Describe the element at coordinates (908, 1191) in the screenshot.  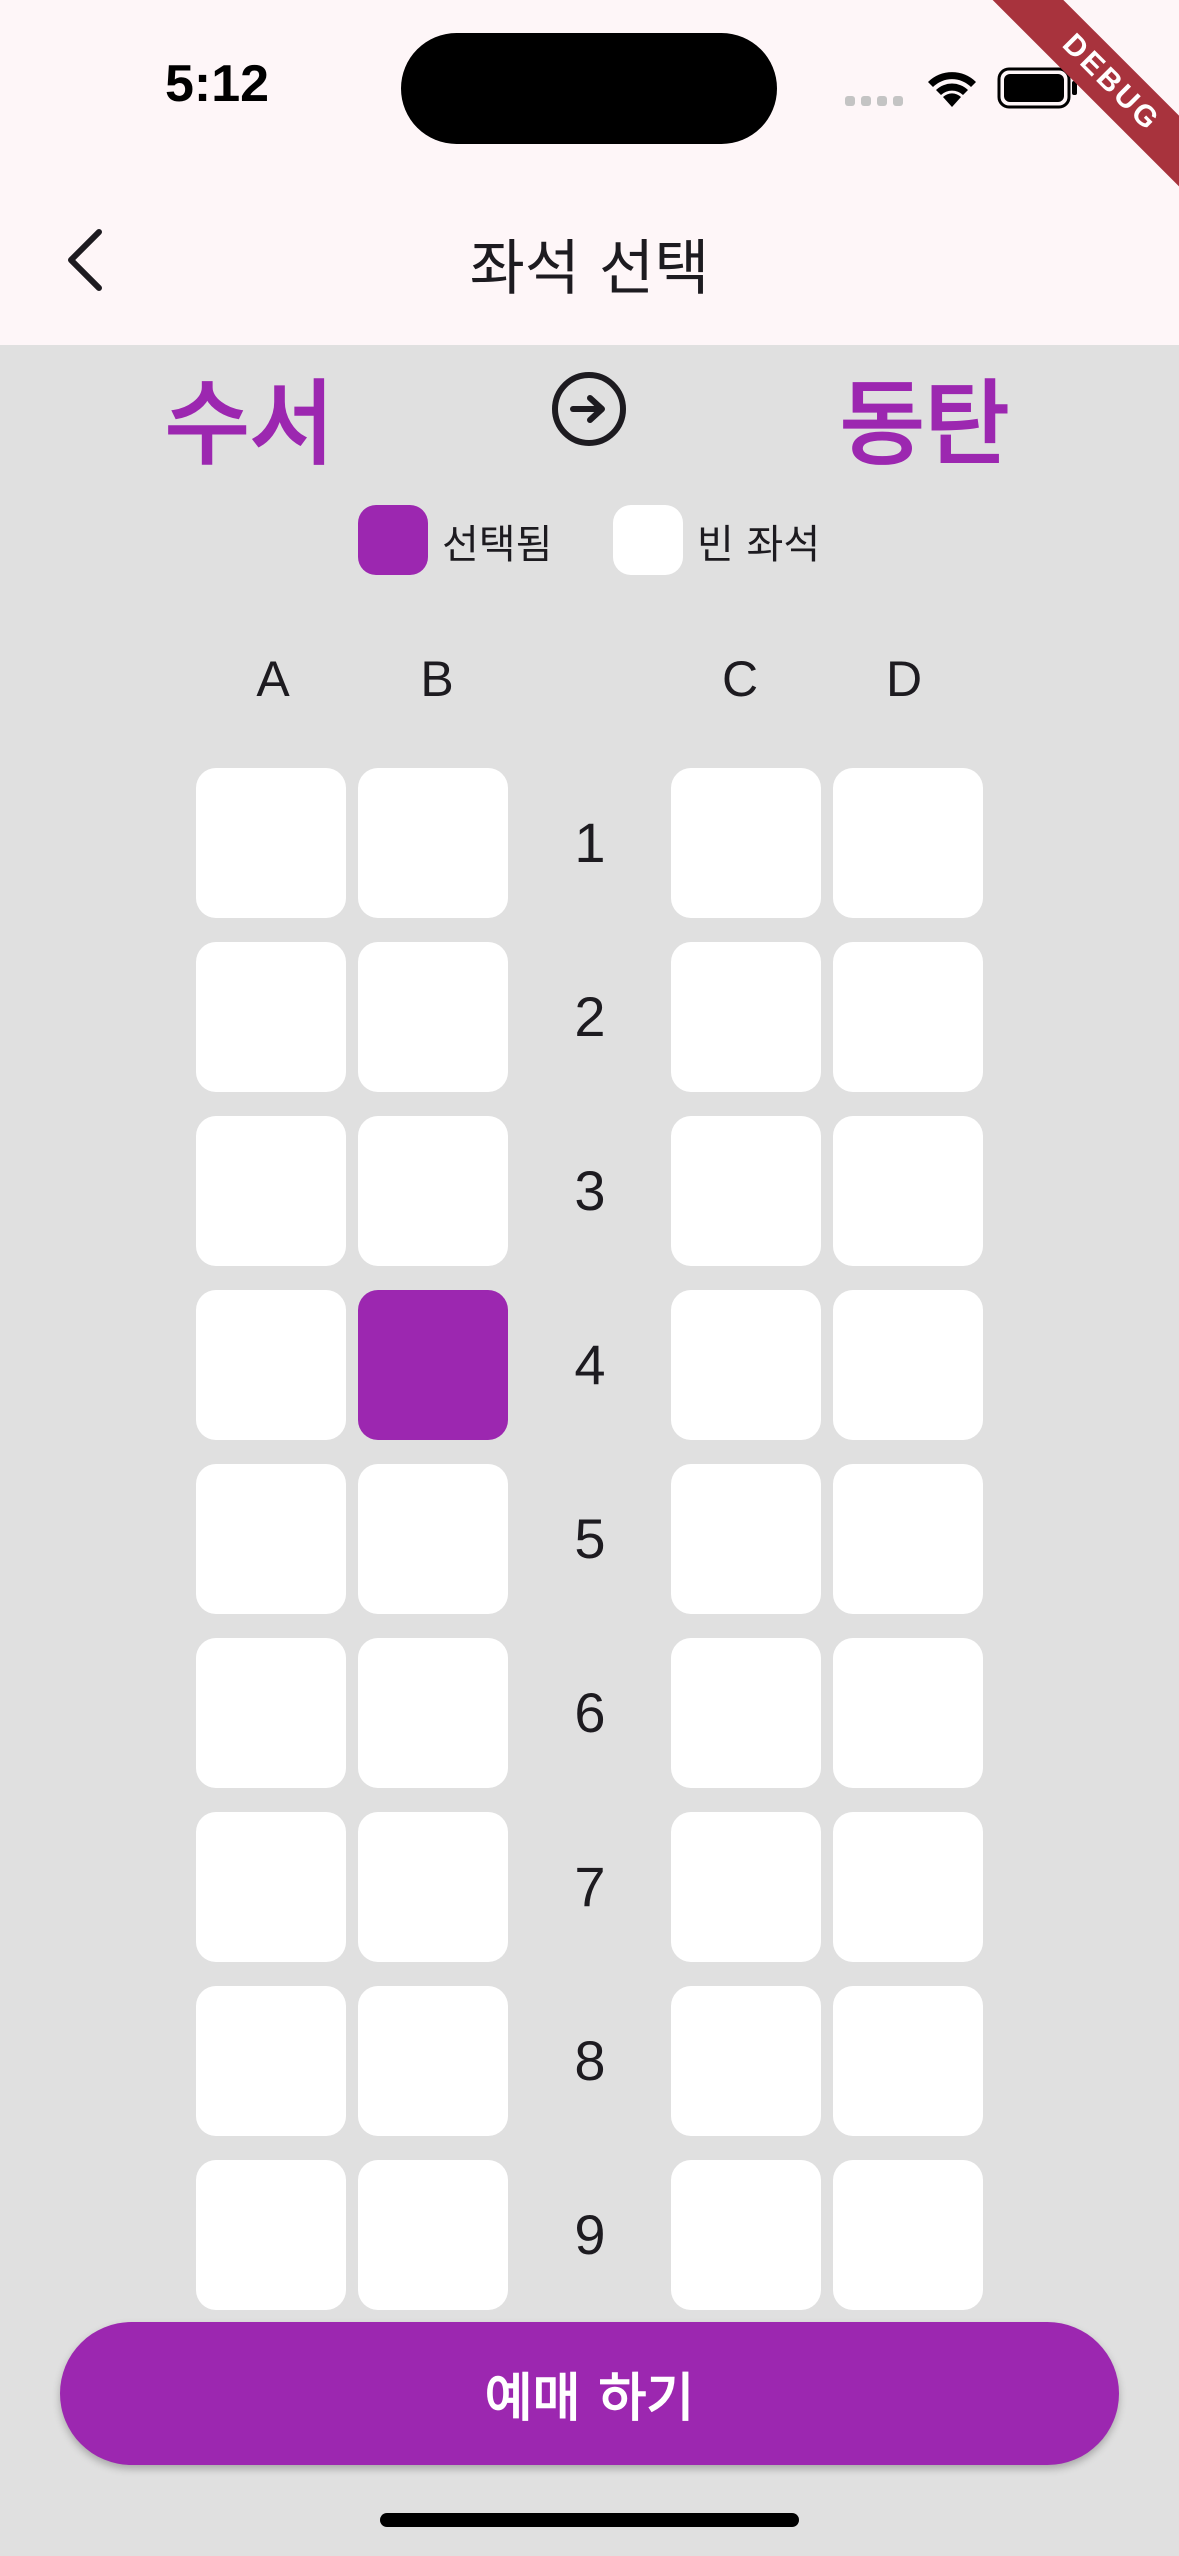
I see `seat-3d` at that location.